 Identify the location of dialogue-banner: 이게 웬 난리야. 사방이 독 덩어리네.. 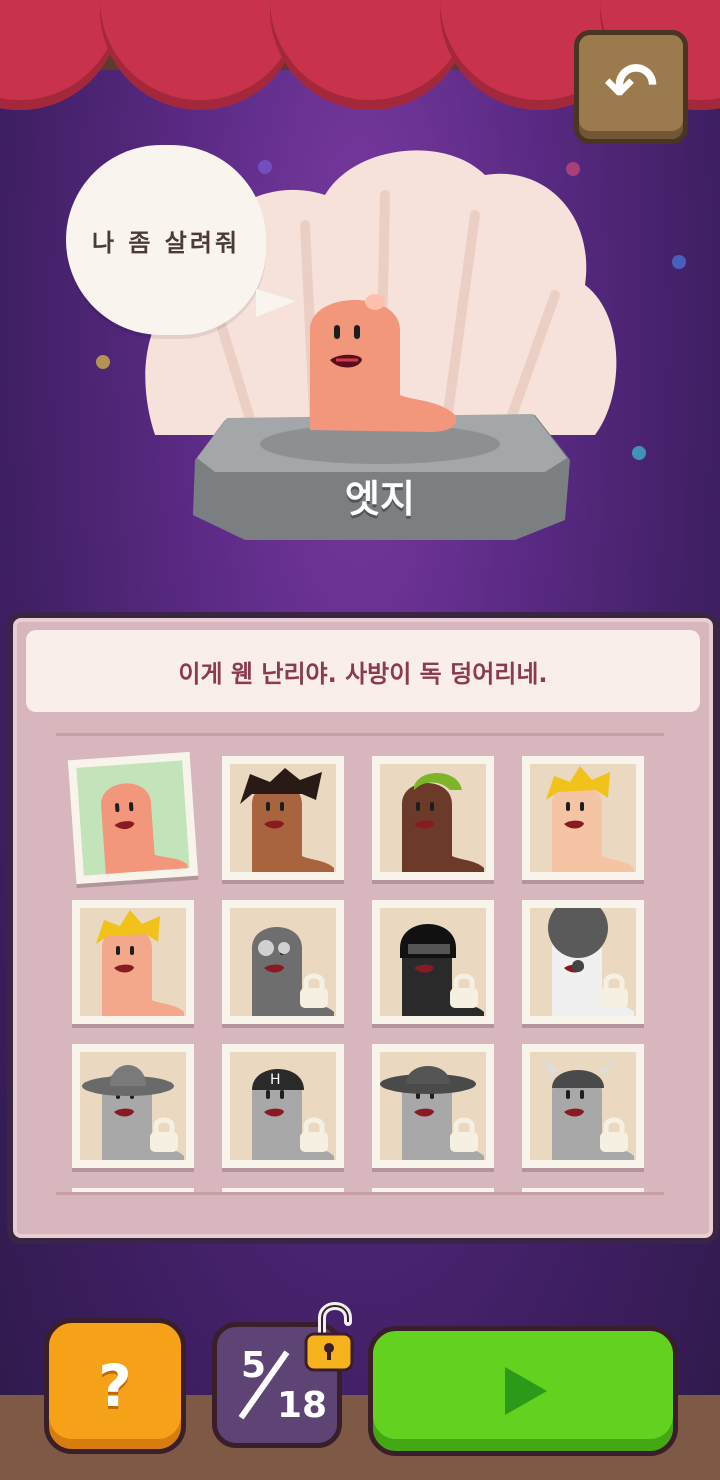
(363, 671).